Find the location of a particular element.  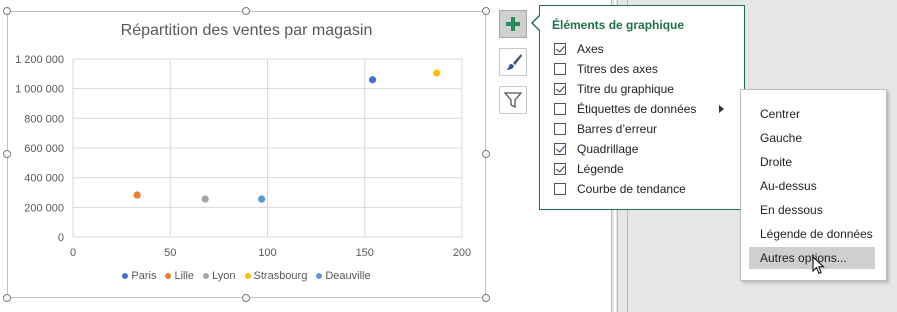

y-tick-label: 600 000 is located at coordinates (44, 149).